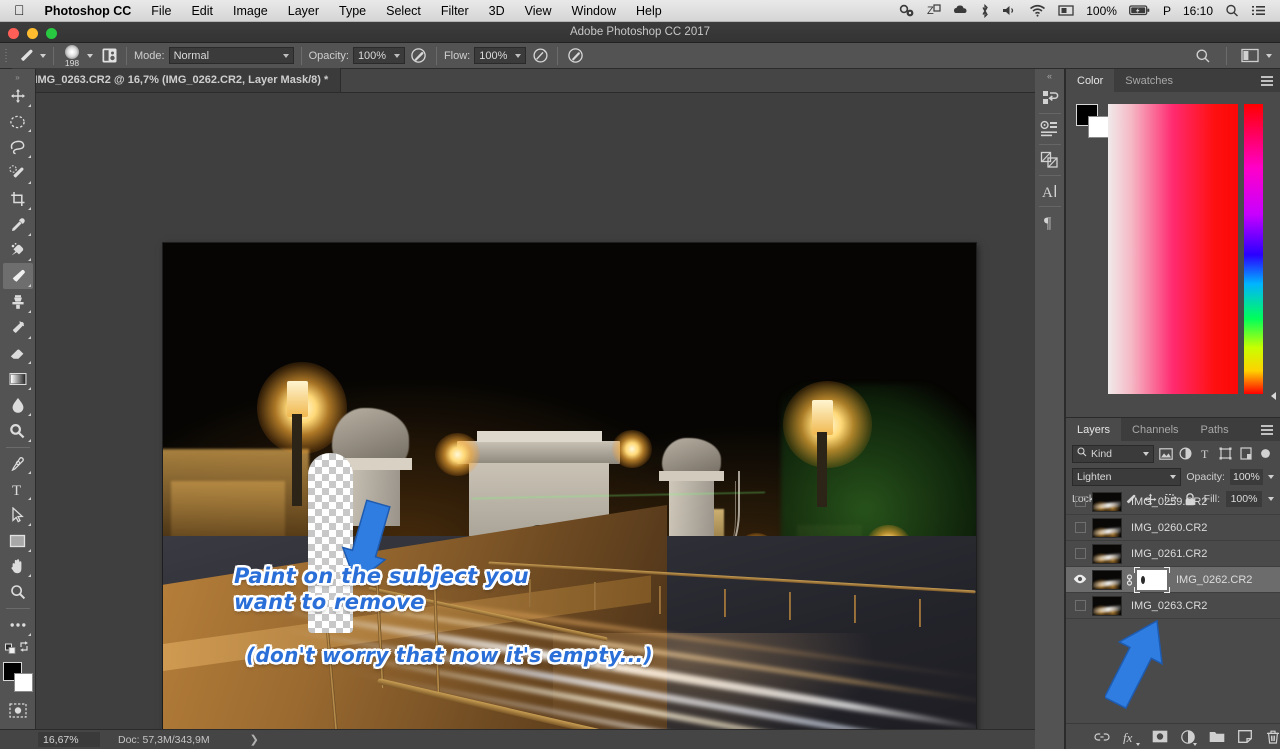  What do you see at coordinates (1246, 454) in the screenshot?
I see `filter-smartobject-icon` at bounding box center [1246, 454].